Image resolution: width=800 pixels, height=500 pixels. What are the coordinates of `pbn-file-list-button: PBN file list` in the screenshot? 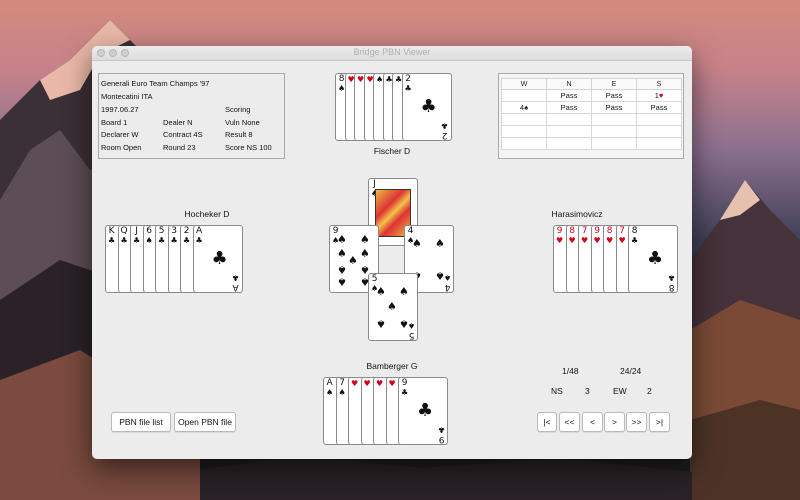 It's located at (141, 422).